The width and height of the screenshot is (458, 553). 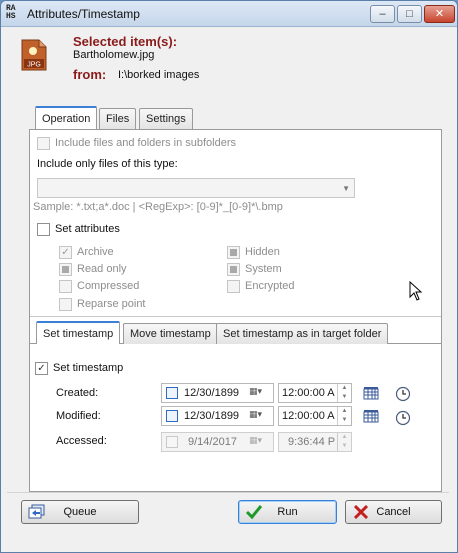 I want to click on set-timestamp-checkbox: ✓, so click(x=41, y=368).